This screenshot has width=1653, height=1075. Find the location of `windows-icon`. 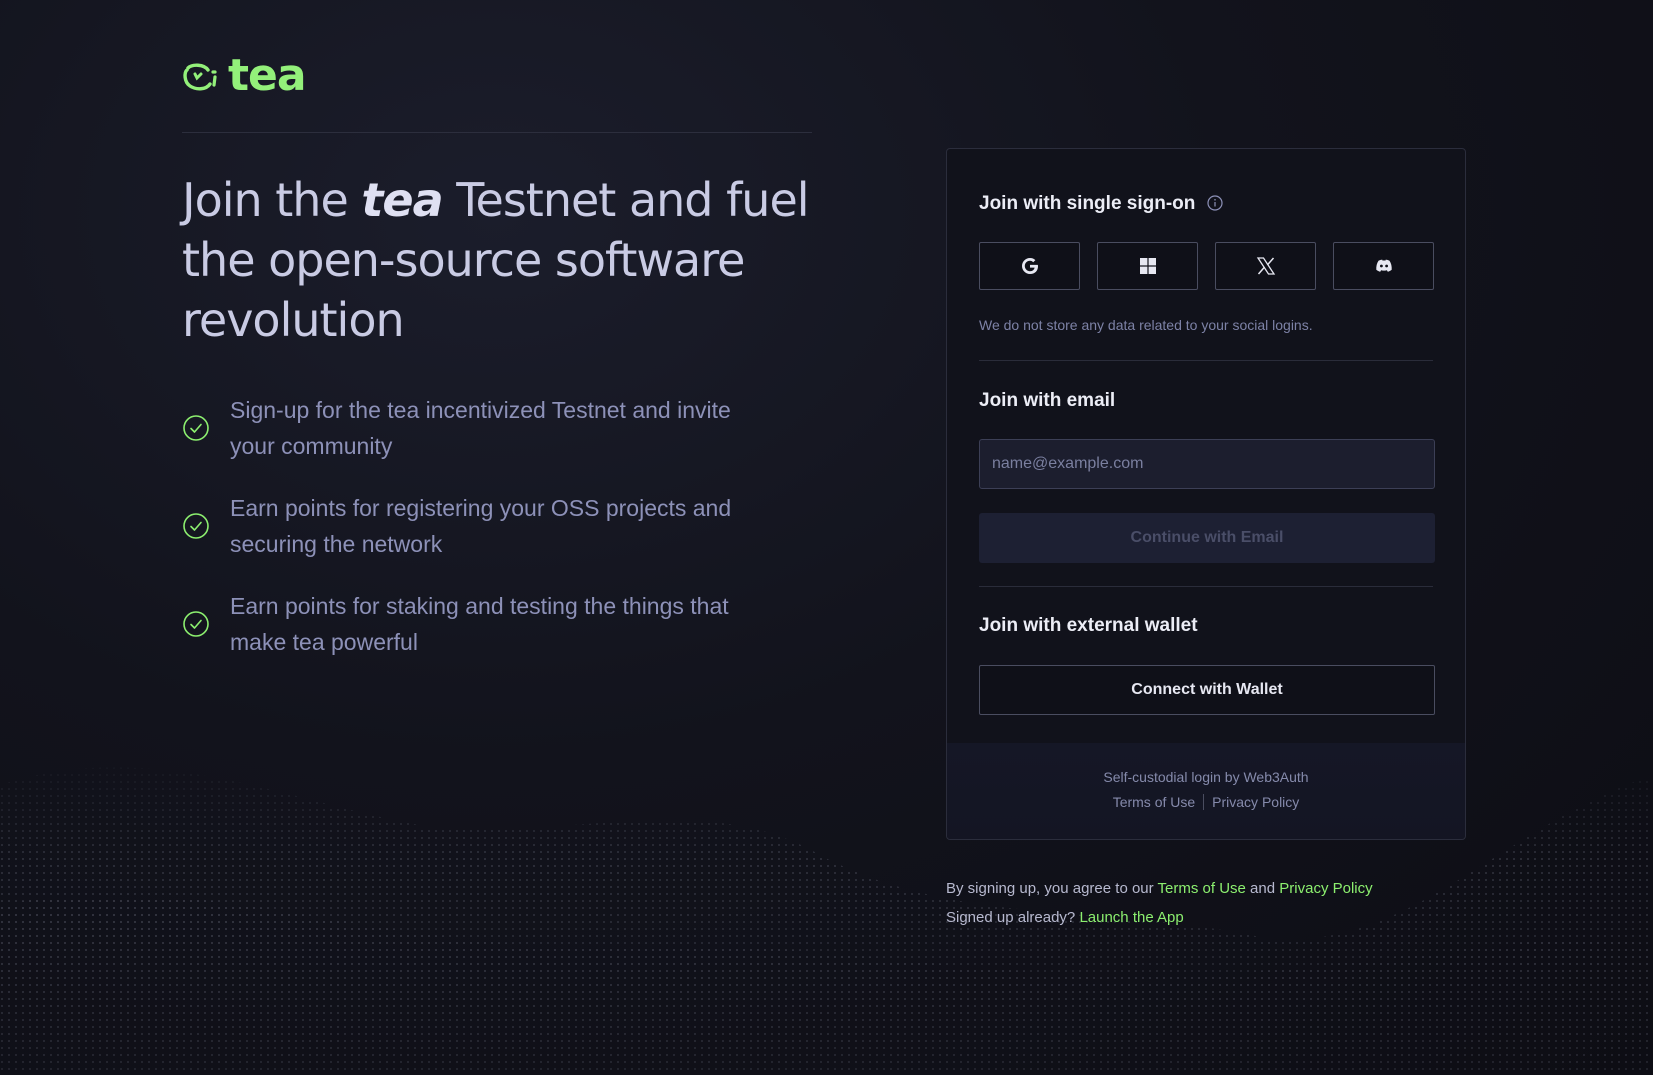

windows-icon is located at coordinates (1147, 266).